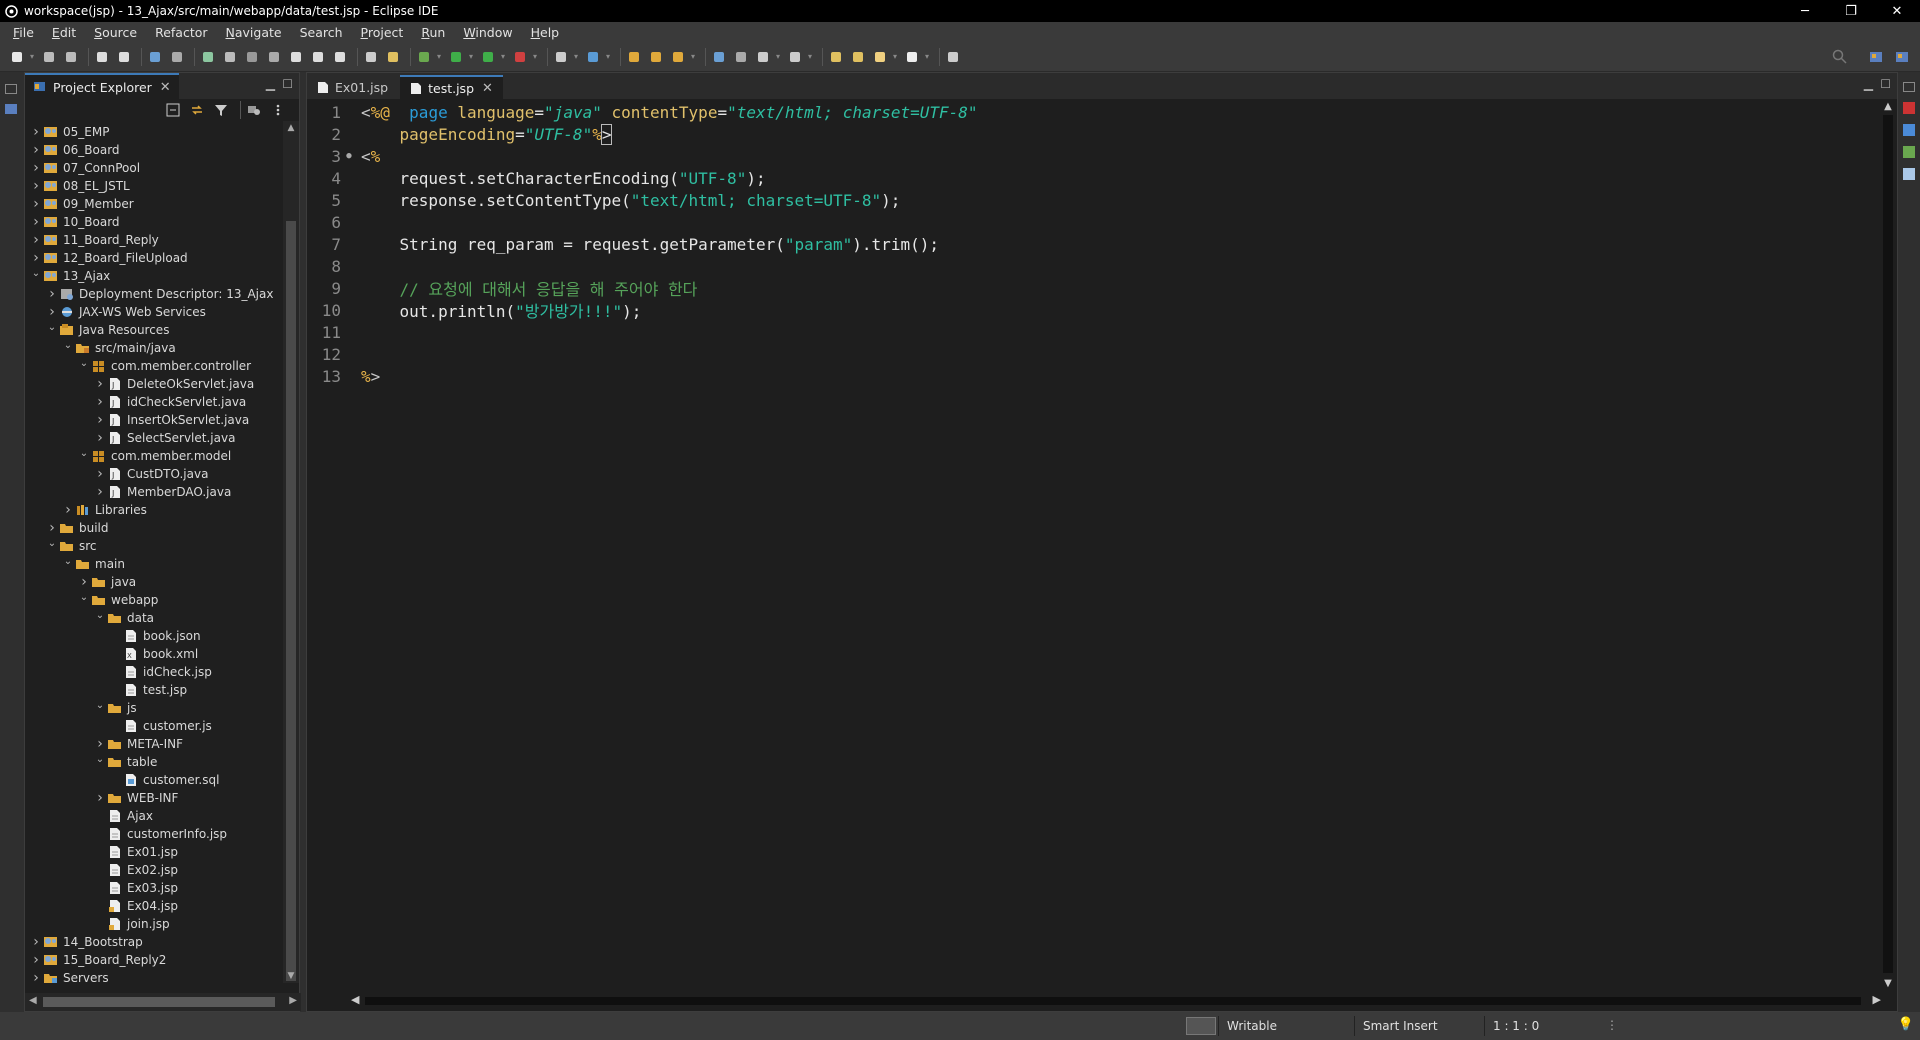  What do you see at coordinates (154, 834) in the screenshot?
I see `tree-item: customerInfo.jsp` at bounding box center [154, 834].